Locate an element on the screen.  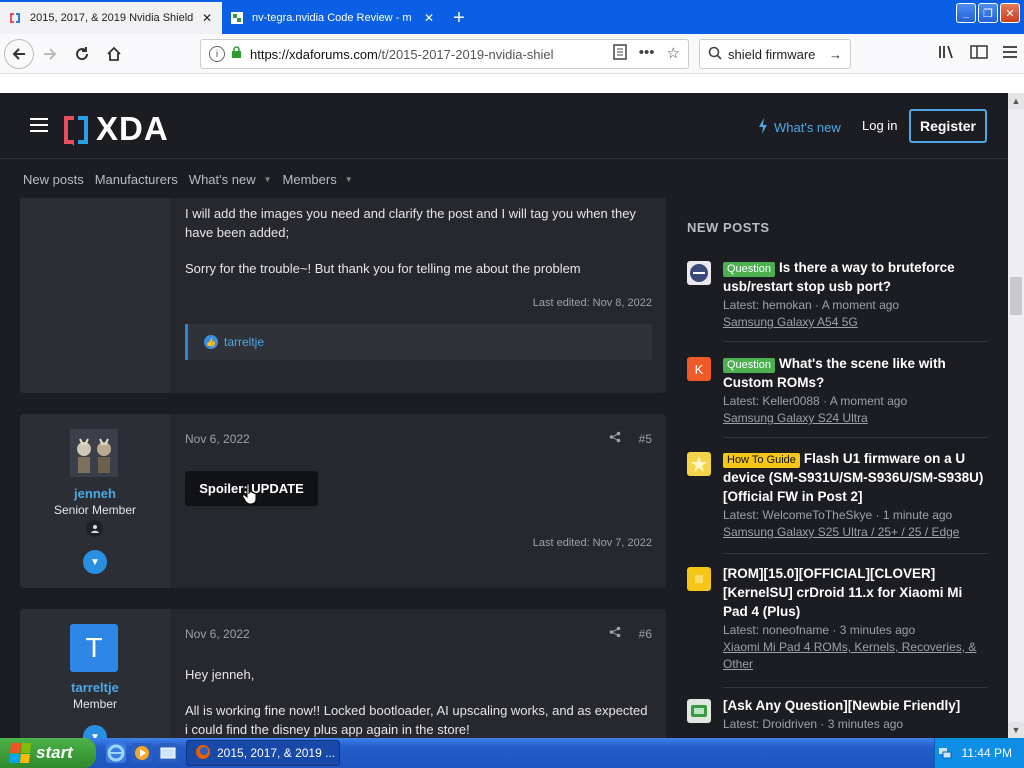
scroll-down-icon: ▼ is located at coordinates (1016, 730).